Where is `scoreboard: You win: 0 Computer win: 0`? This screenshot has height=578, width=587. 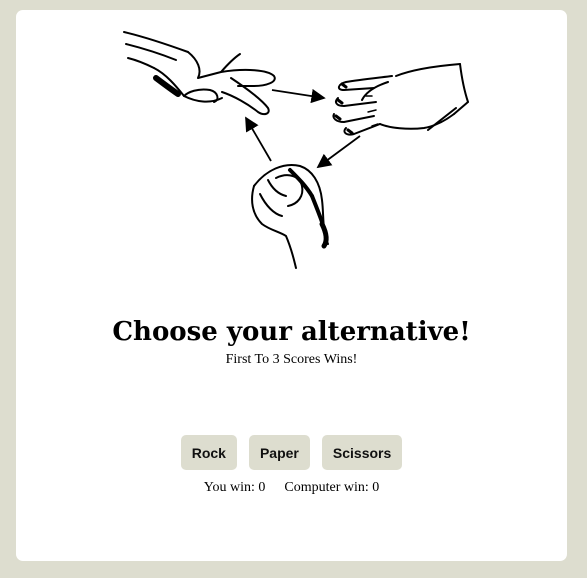
scoreboard: You win: 0 Computer win: 0 is located at coordinates (291, 488).